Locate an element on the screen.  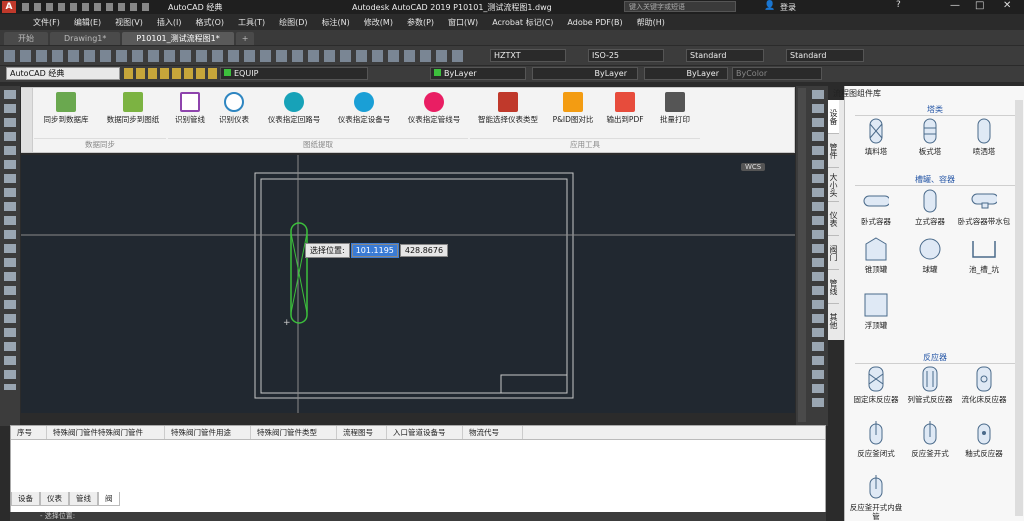
palette-item-spray-tower: 喷洒塔 is located at coordinates (984, 137).